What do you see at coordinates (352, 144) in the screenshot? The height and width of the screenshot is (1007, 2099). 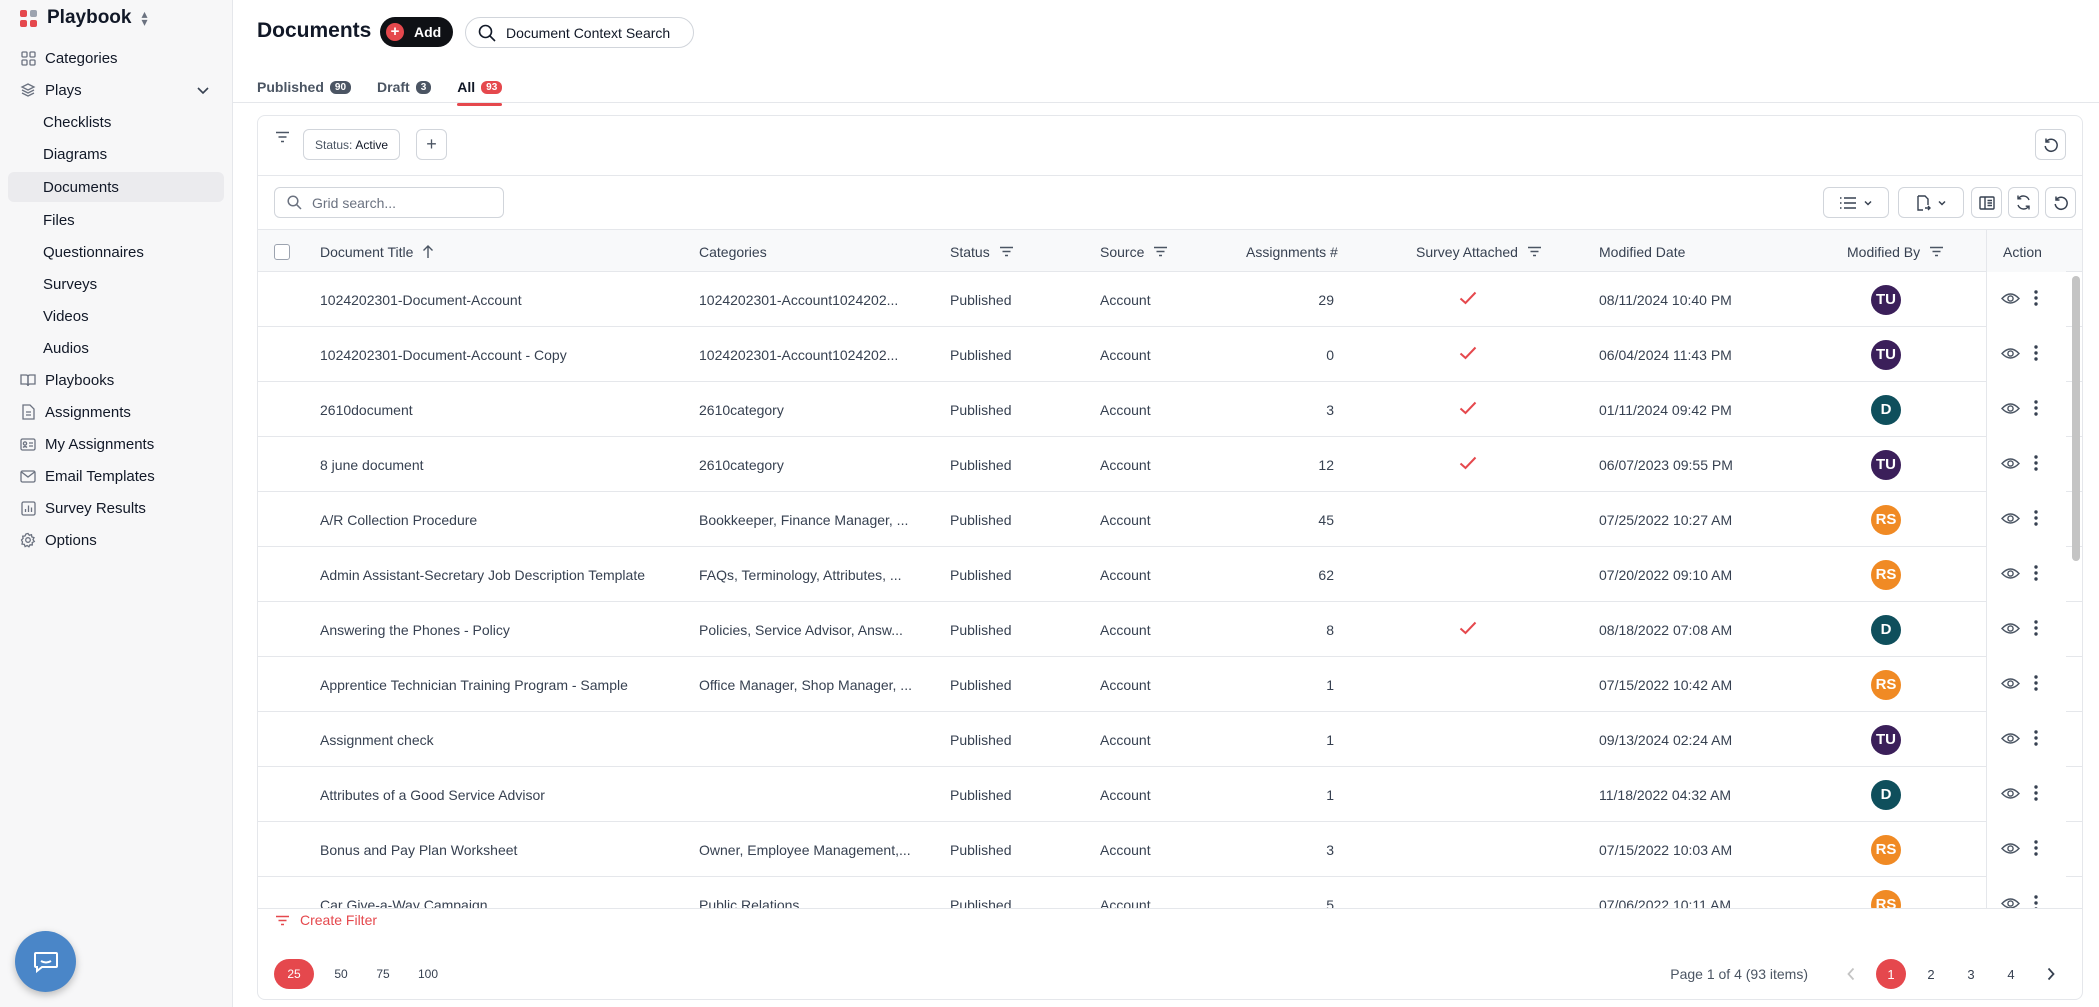 I see `status-filter-chip: Status: Active` at bounding box center [352, 144].